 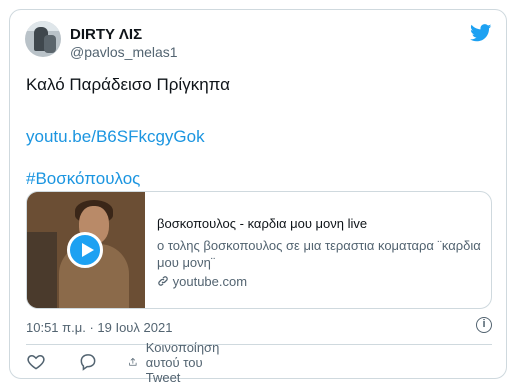 I want to click on reply-button, so click(x=88, y=362).